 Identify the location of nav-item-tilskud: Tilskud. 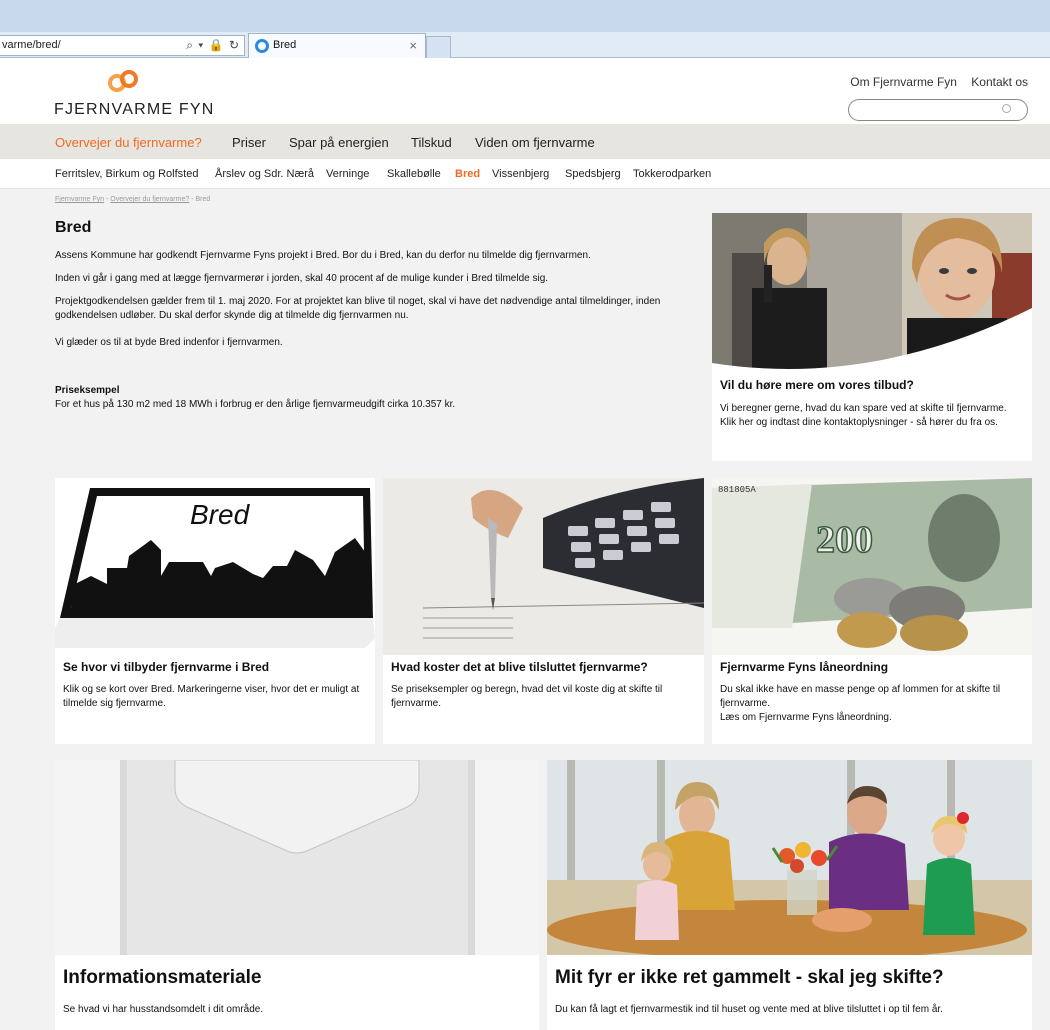
(431, 142).